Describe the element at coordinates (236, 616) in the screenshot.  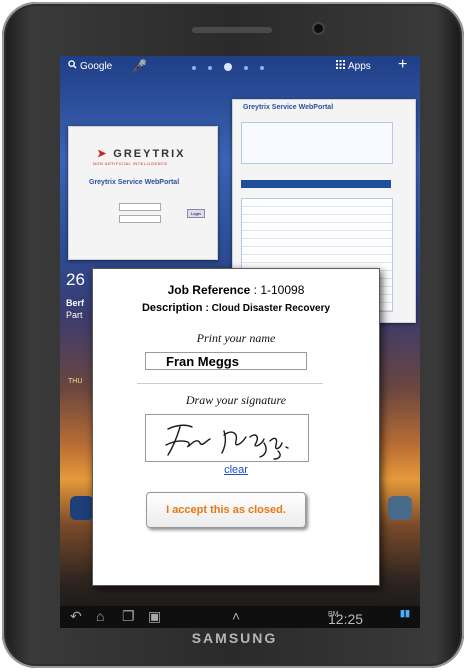
I see `chevron-up-icon: ˄` at that location.